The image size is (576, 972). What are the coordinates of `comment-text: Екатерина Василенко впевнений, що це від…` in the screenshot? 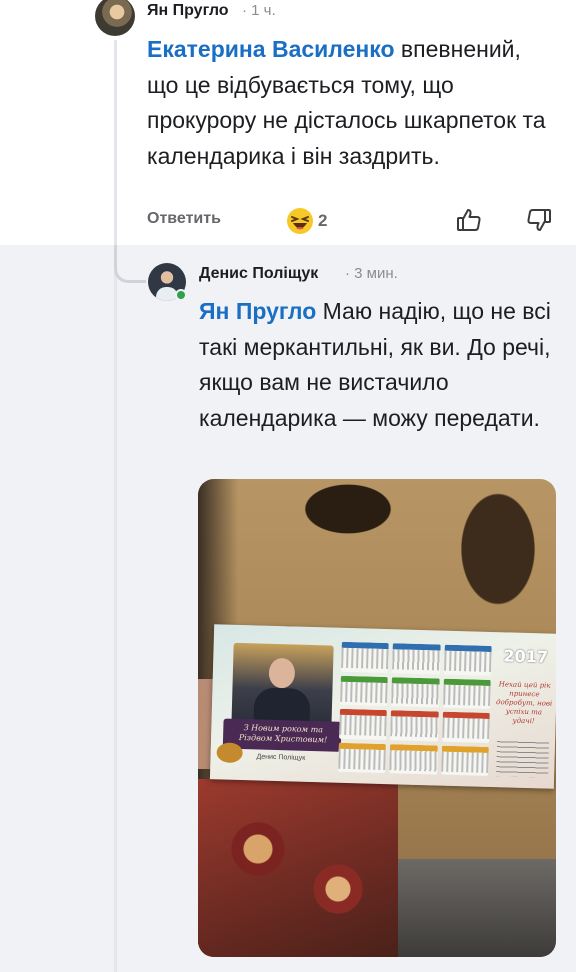 It's located at (352, 103).